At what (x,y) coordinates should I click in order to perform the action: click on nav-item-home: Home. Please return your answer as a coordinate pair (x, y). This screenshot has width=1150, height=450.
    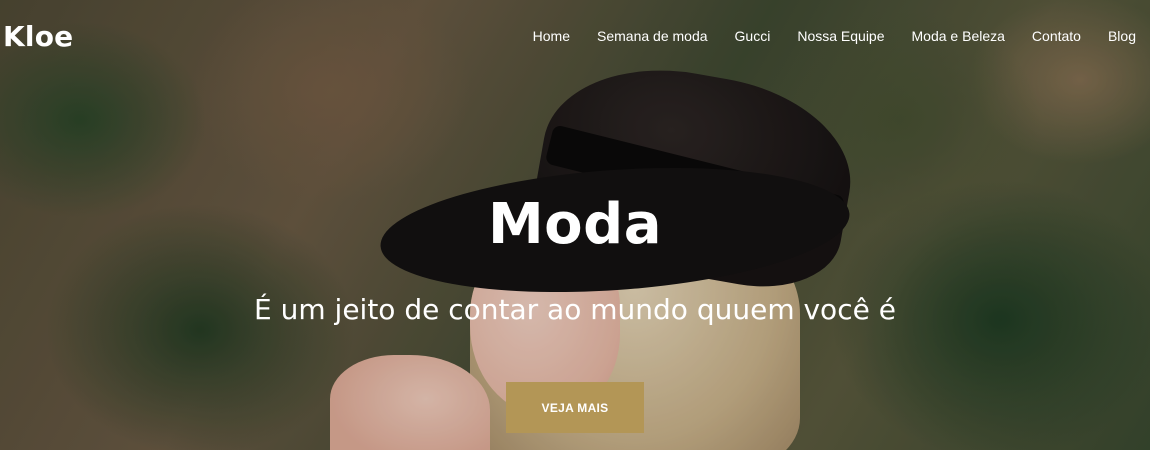
    Looking at the image, I should click on (538, 36).